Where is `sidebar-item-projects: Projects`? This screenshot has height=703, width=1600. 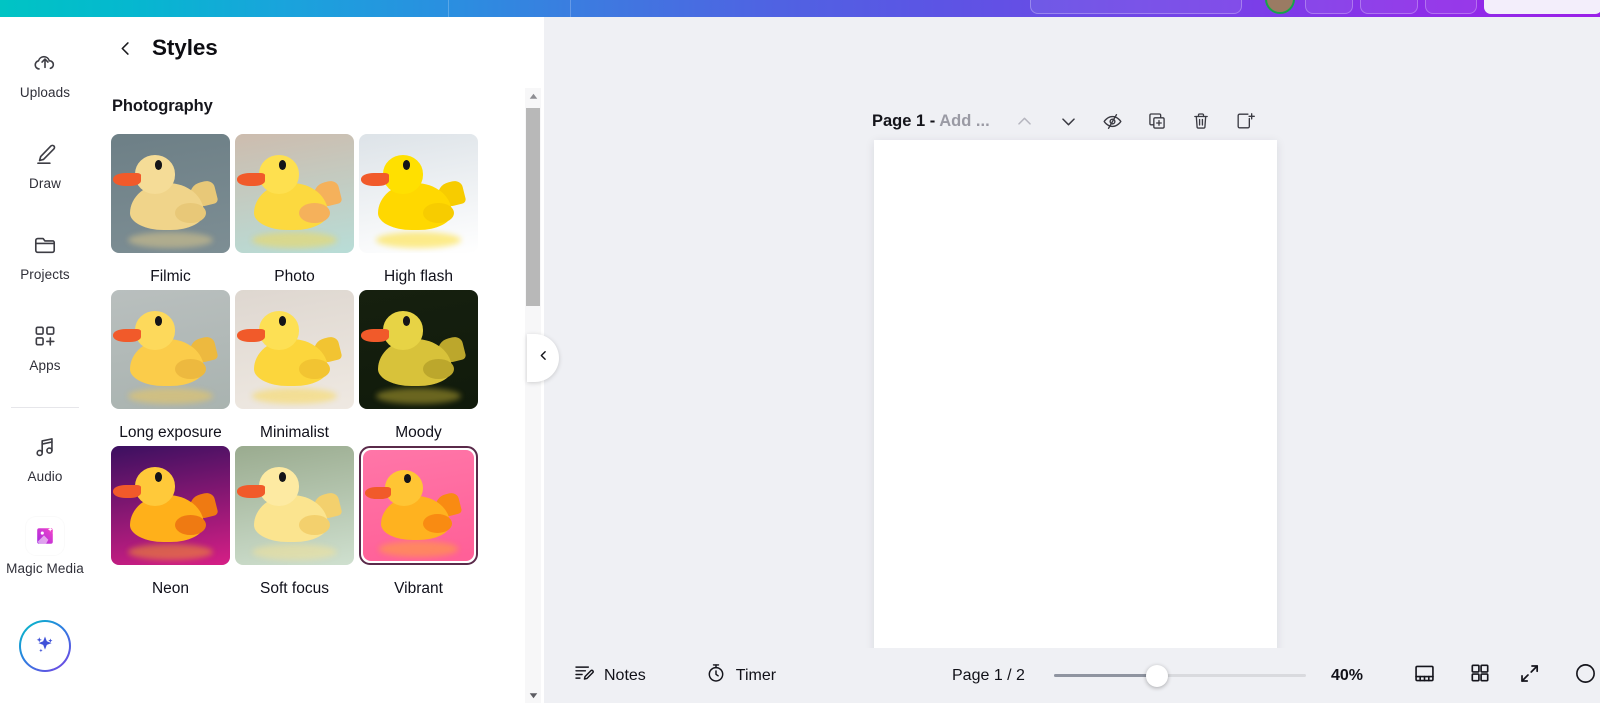 sidebar-item-projects: Projects is located at coordinates (45, 256).